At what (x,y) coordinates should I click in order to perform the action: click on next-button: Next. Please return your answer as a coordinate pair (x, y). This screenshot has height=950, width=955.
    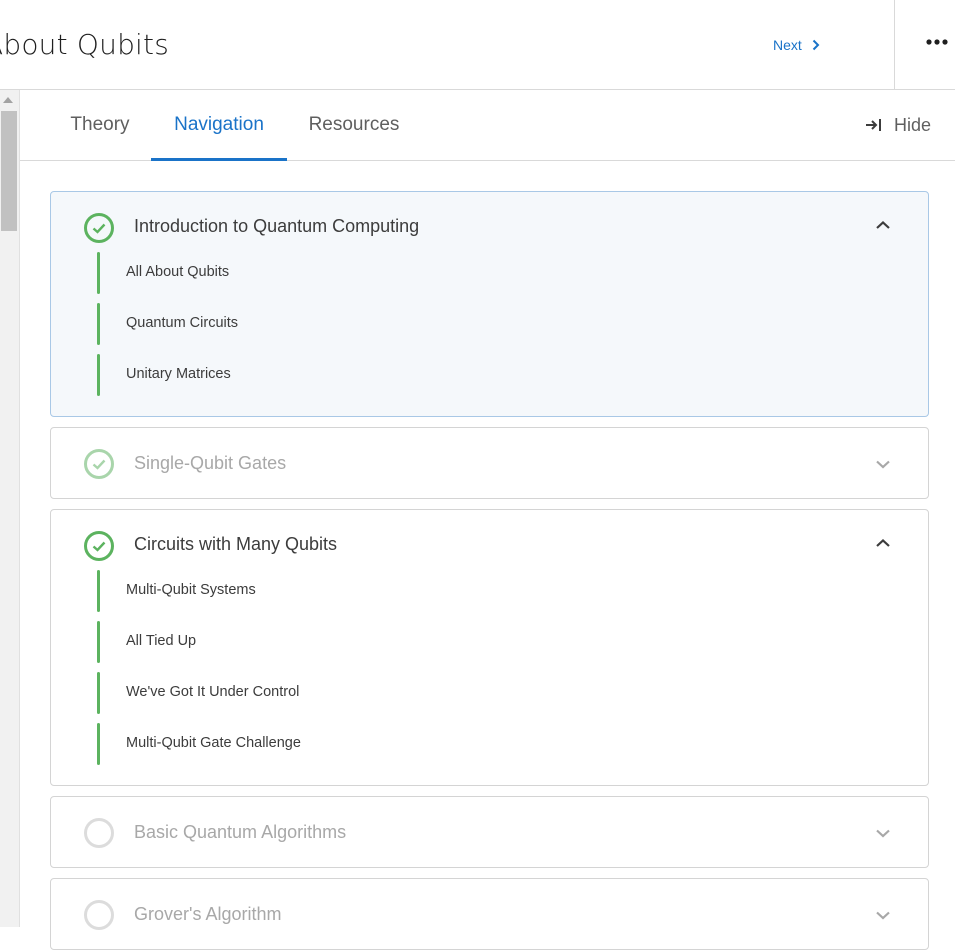
    Looking at the image, I should click on (796, 45).